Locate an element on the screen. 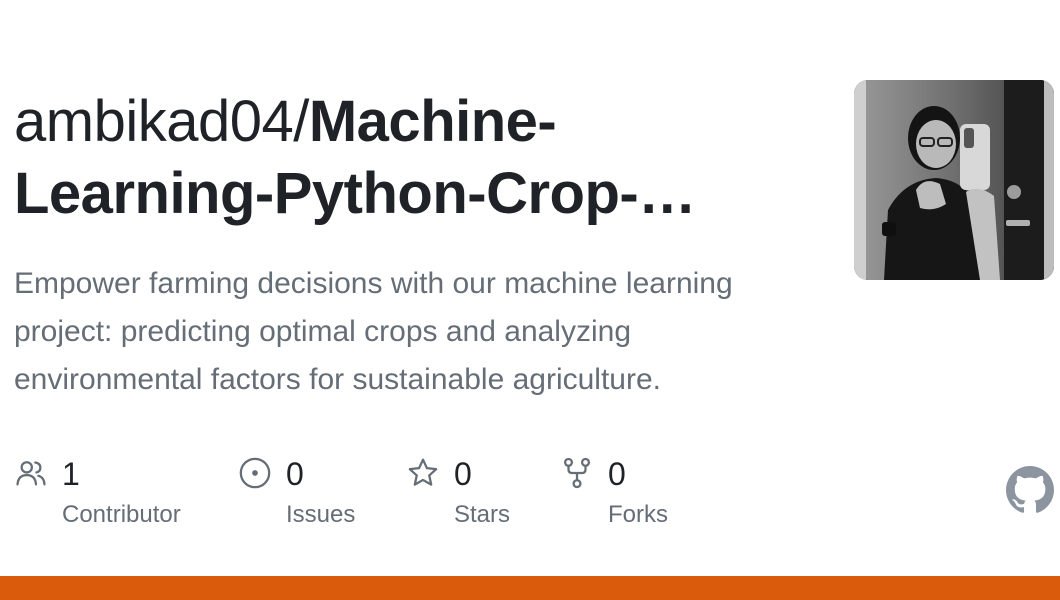 This screenshot has height=600, width=1060. people-icon is located at coordinates (31, 473).